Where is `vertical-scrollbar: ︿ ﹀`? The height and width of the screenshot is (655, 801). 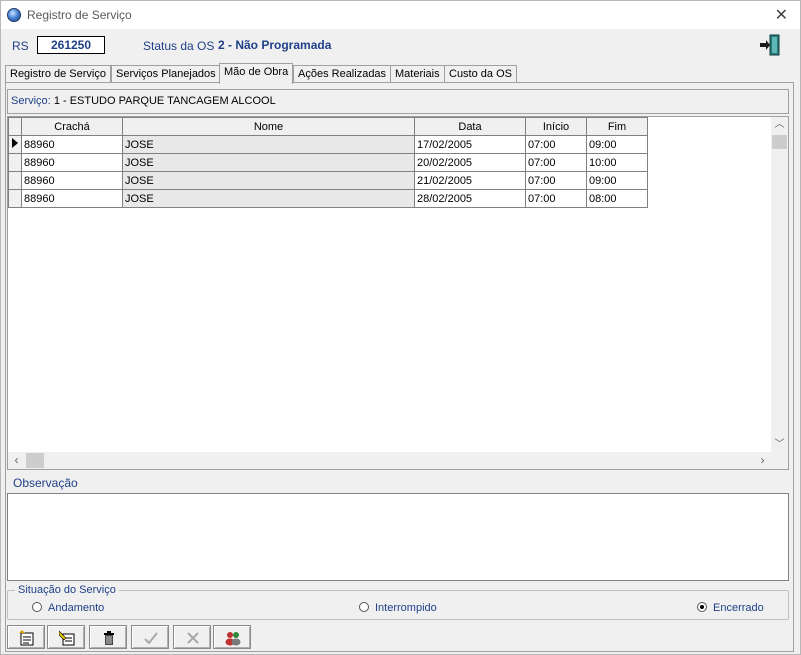 vertical-scrollbar: ︿ ﹀ is located at coordinates (779, 285).